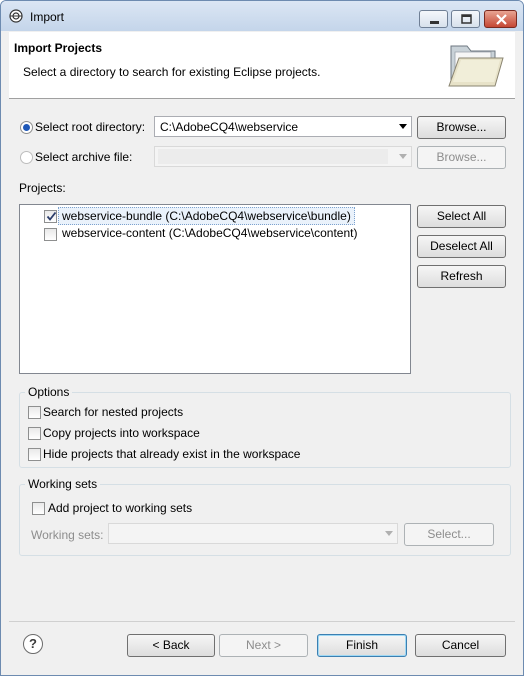  I want to click on maximize-icon, so click(466, 19).